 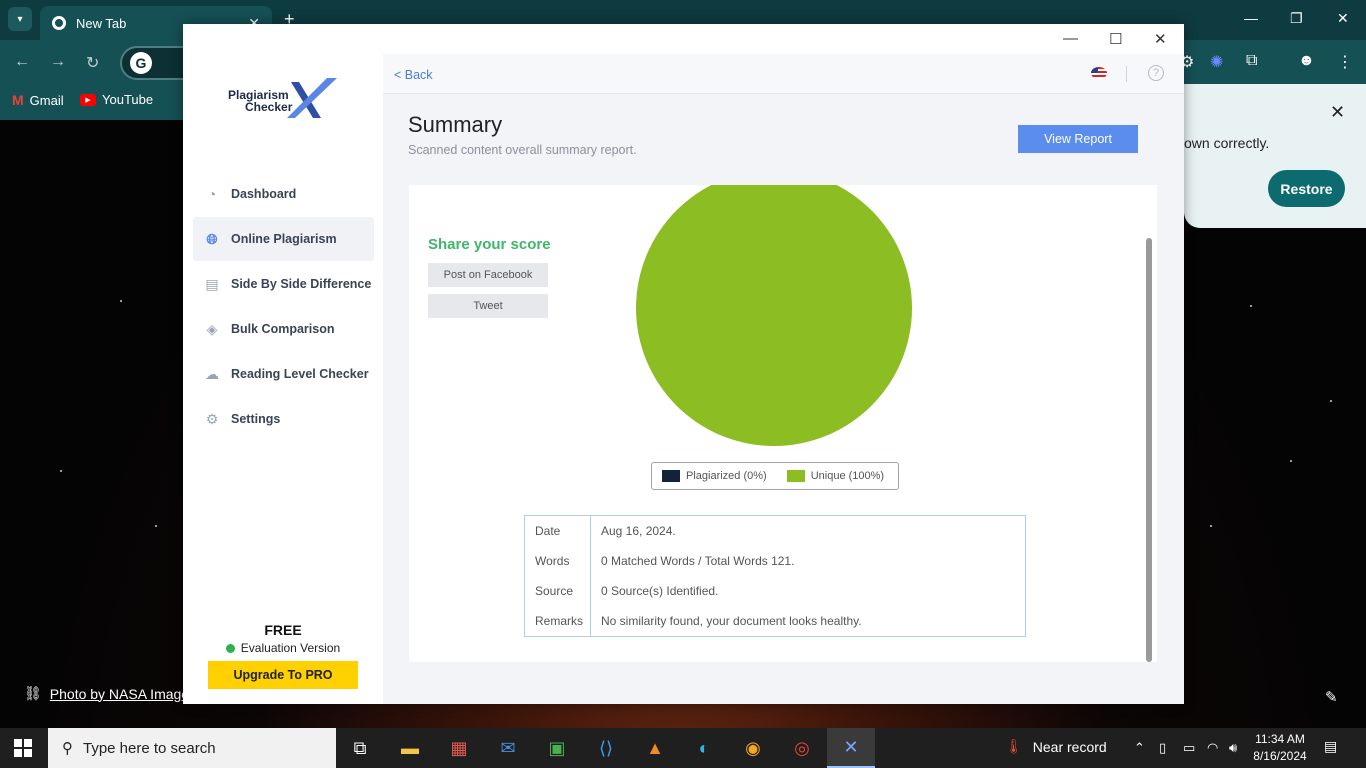 I want to click on restore-message: own correctly., so click(x=1227, y=143).